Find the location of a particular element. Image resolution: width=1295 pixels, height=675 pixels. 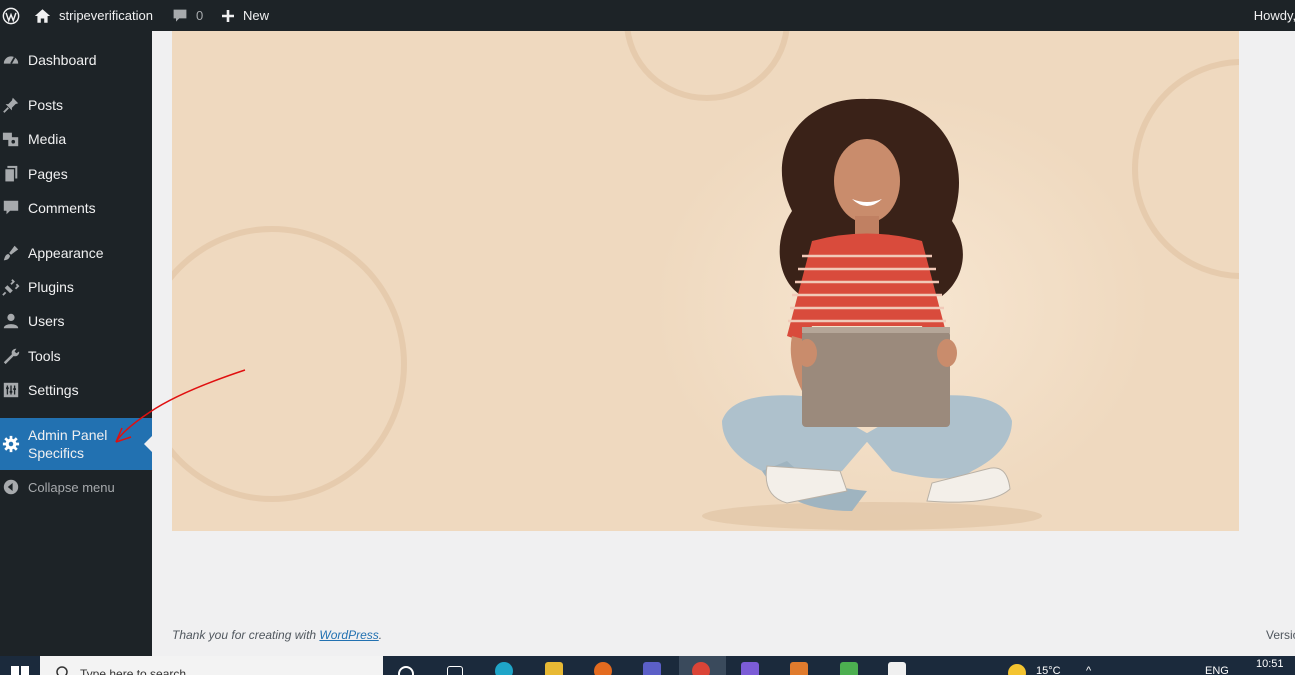

app-icon is located at coordinates (849, 668).